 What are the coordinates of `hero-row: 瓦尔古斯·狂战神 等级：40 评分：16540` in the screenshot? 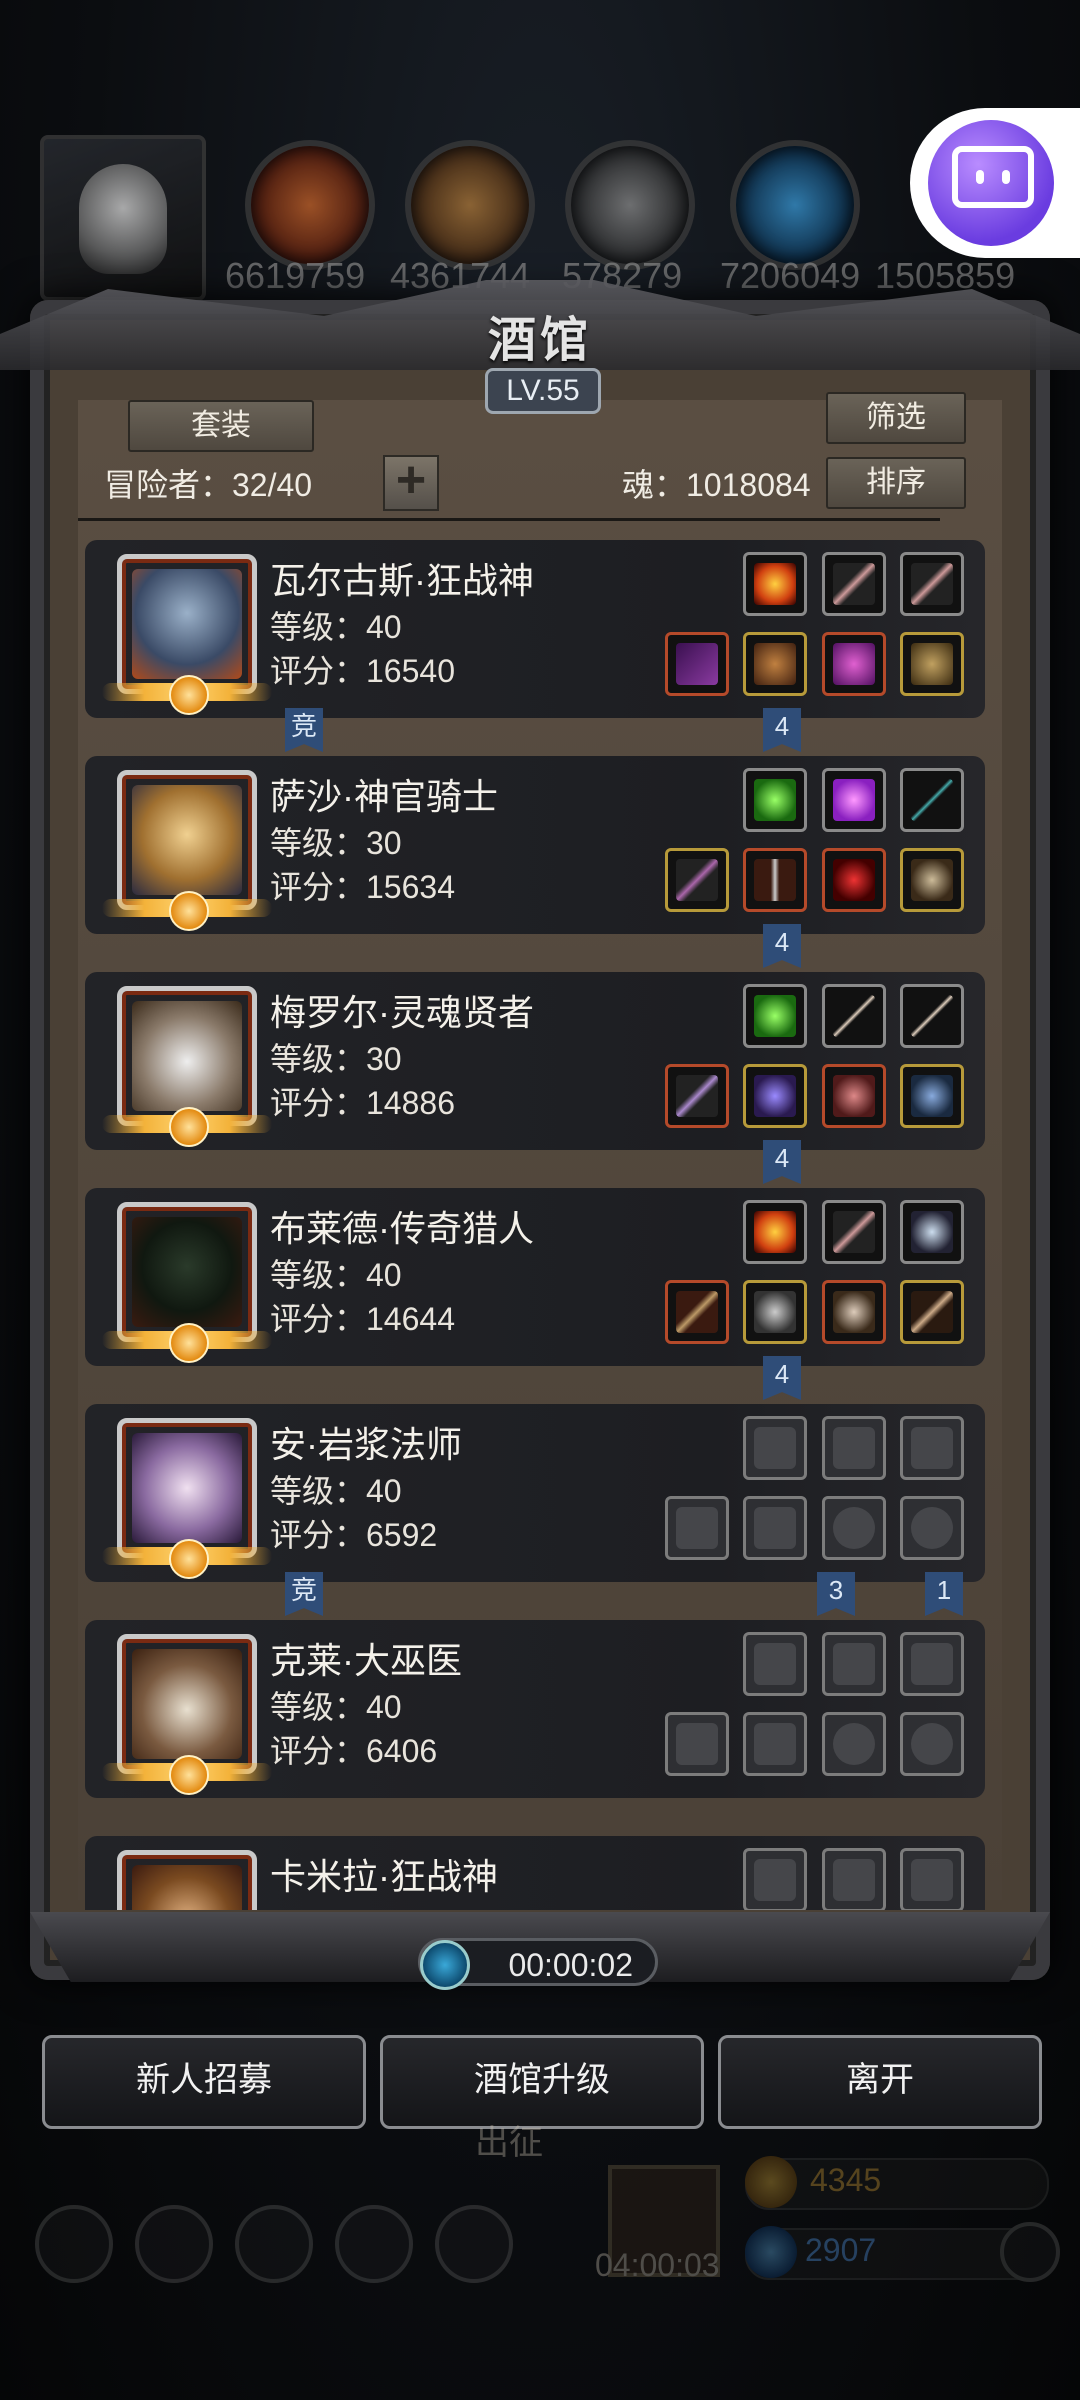 It's located at (535, 629).